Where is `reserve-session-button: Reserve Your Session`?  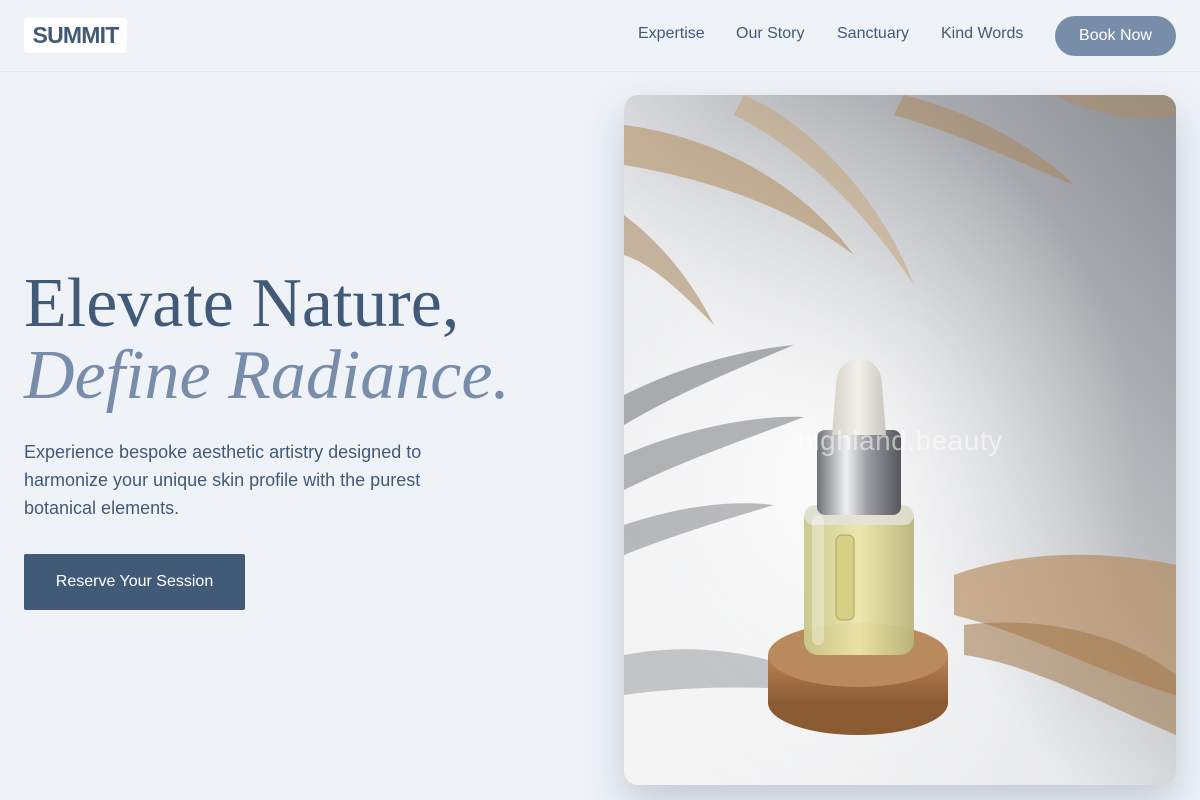 reserve-session-button: Reserve Your Session is located at coordinates (134, 582).